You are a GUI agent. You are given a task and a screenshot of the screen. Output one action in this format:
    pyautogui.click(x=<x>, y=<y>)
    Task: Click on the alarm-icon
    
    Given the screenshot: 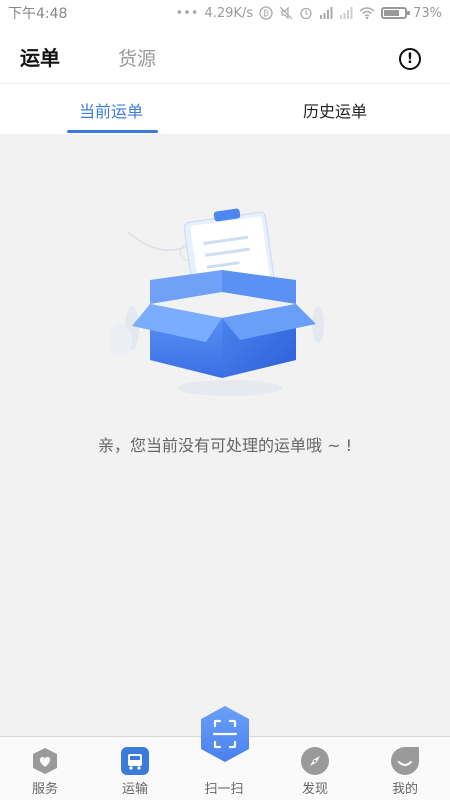 What is the action you would take?
    pyautogui.click(x=306, y=13)
    